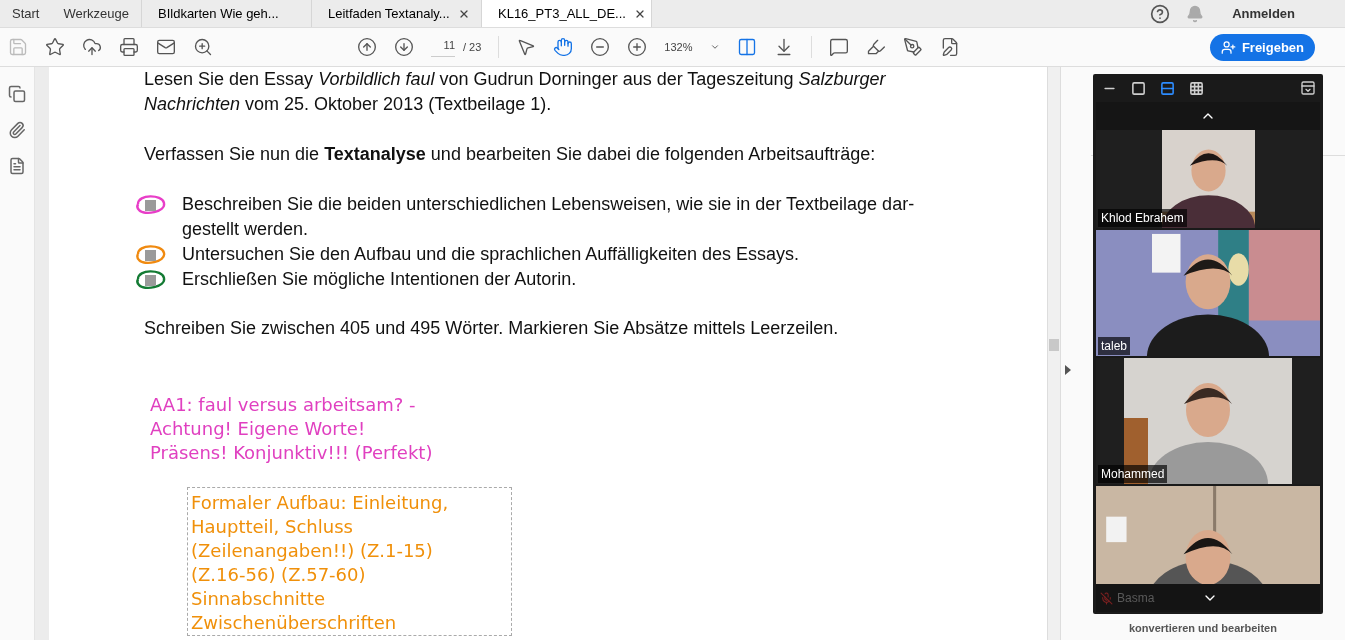 The height and width of the screenshot is (640, 1345). What do you see at coordinates (1136, 598) in the screenshot?
I see `participant-name: Basma` at bounding box center [1136, 598].